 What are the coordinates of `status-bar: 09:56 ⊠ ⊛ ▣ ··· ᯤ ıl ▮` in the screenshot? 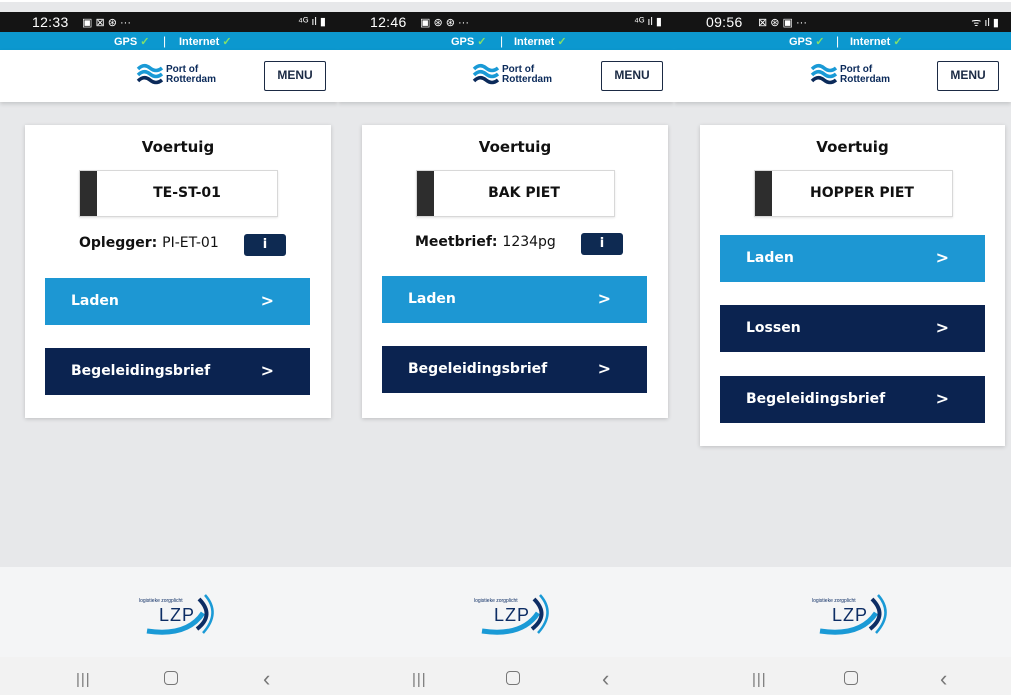 It's located at (842, 22).